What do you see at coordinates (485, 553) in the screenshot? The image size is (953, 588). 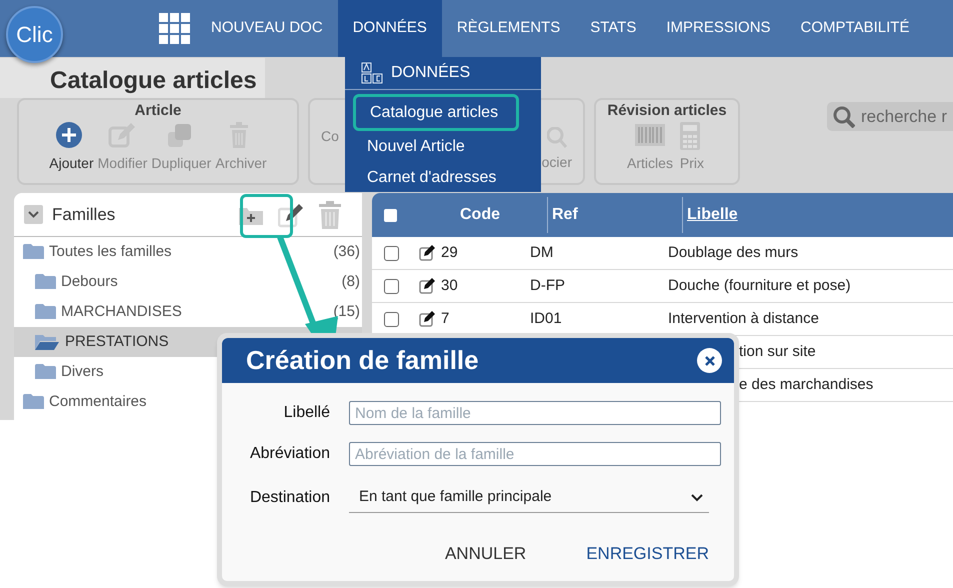 I see `dialog-button: ANNULER` at bounding box center [485, 553].